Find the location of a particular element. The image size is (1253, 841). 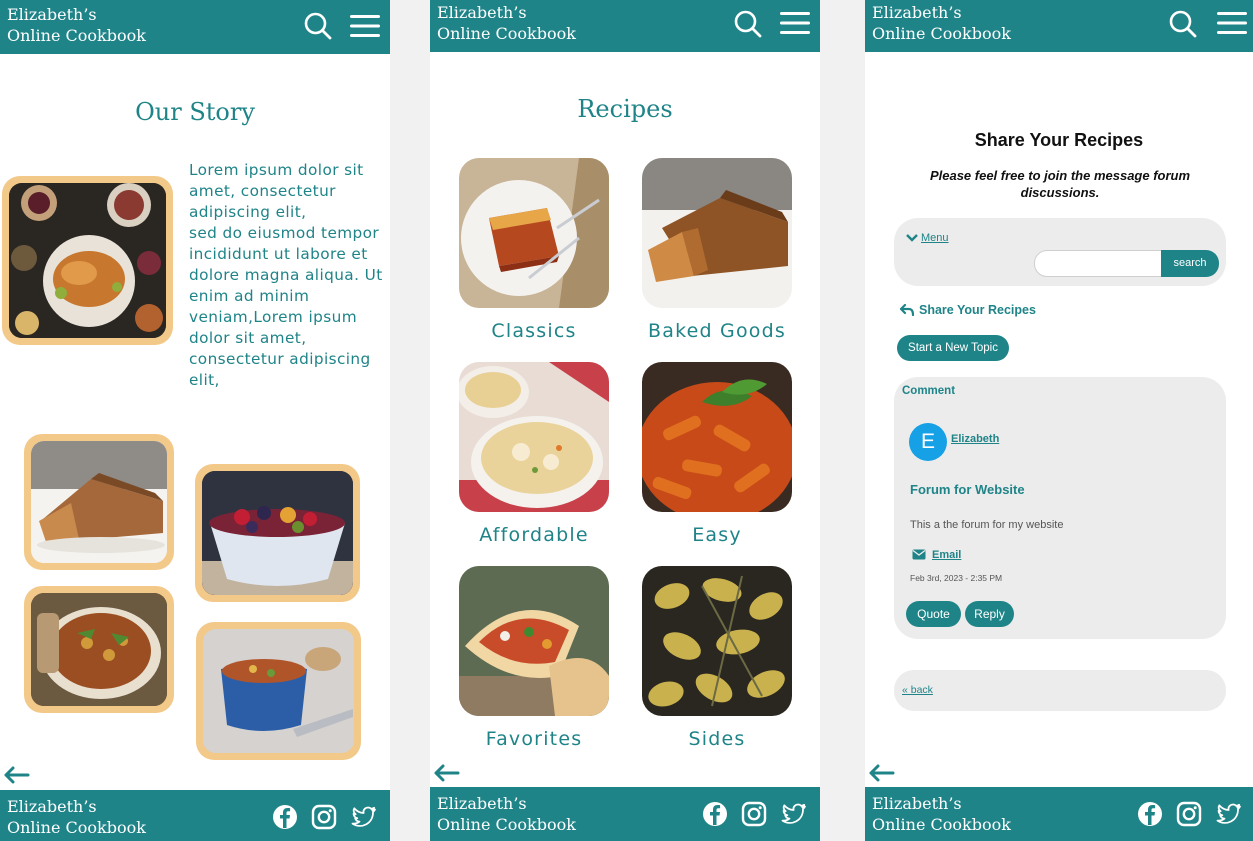

breadcrumb-share-recipes: Share Your Recipes is located at coordinates (977, 310).